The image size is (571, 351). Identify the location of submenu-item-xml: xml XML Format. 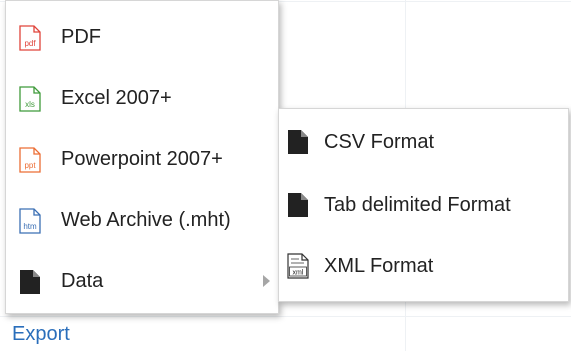
(423, 266).